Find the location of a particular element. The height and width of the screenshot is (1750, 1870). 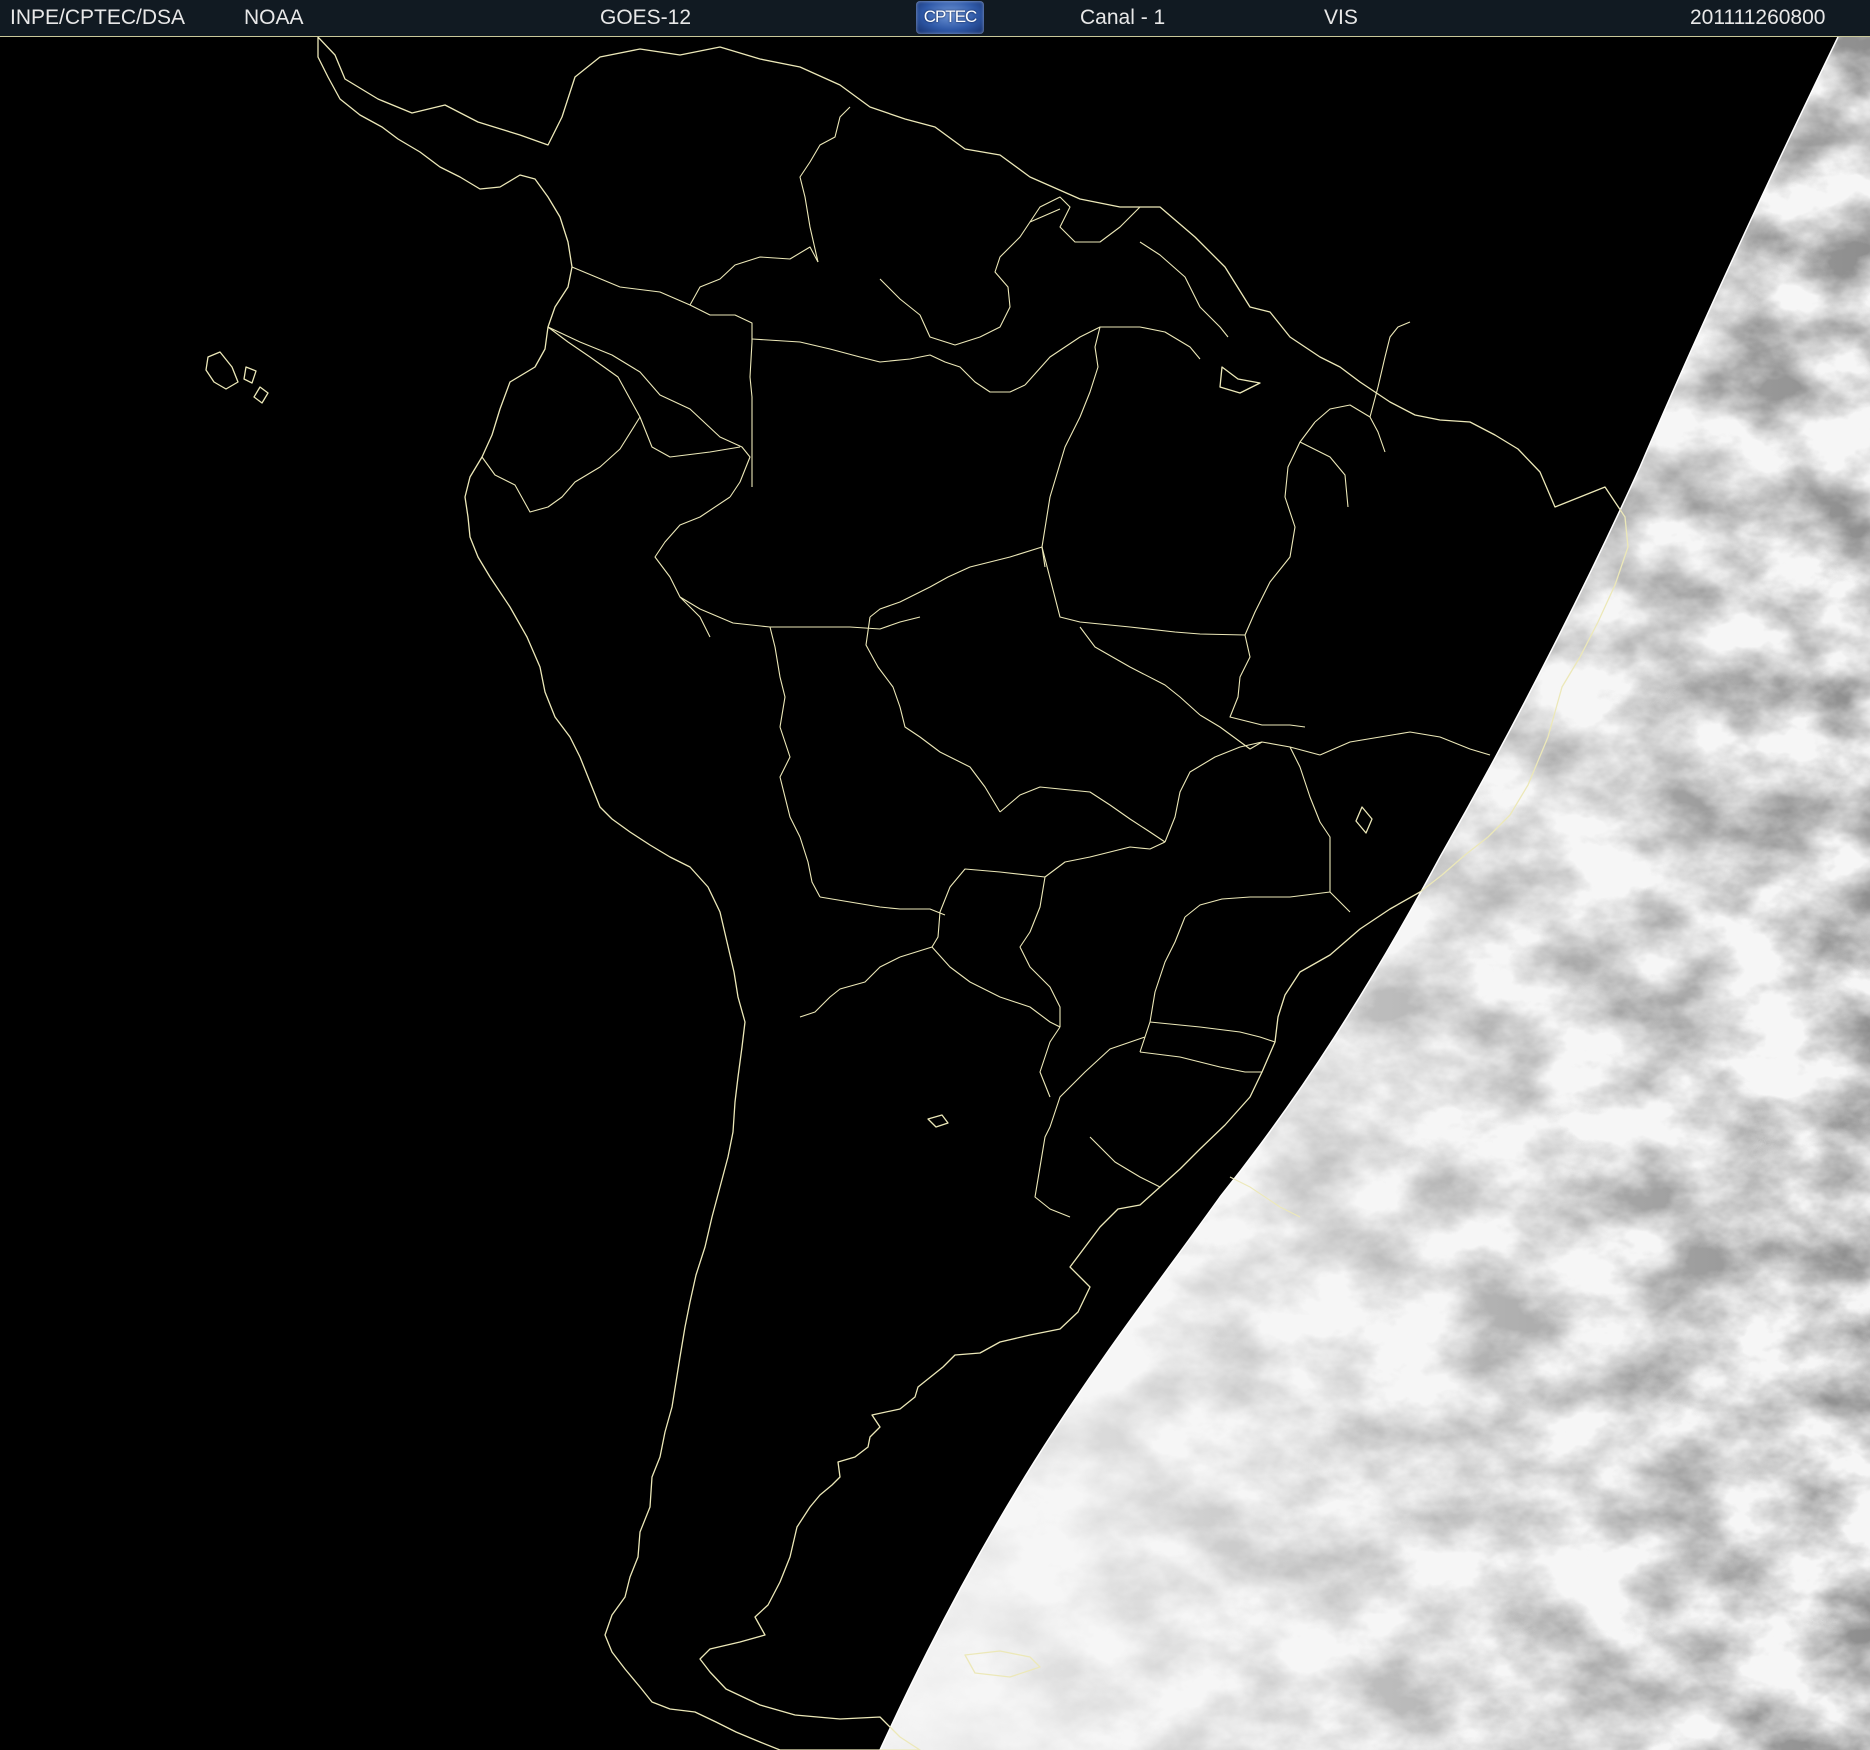

cptec-logo-text: CPTEC is located at coordinates (950, 16).